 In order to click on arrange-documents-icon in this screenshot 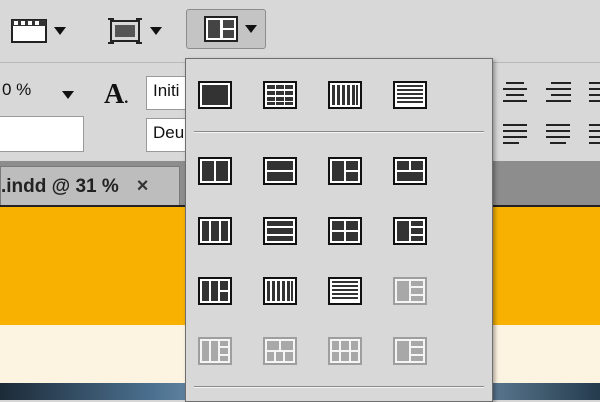, I will do `click(221, 29)`.